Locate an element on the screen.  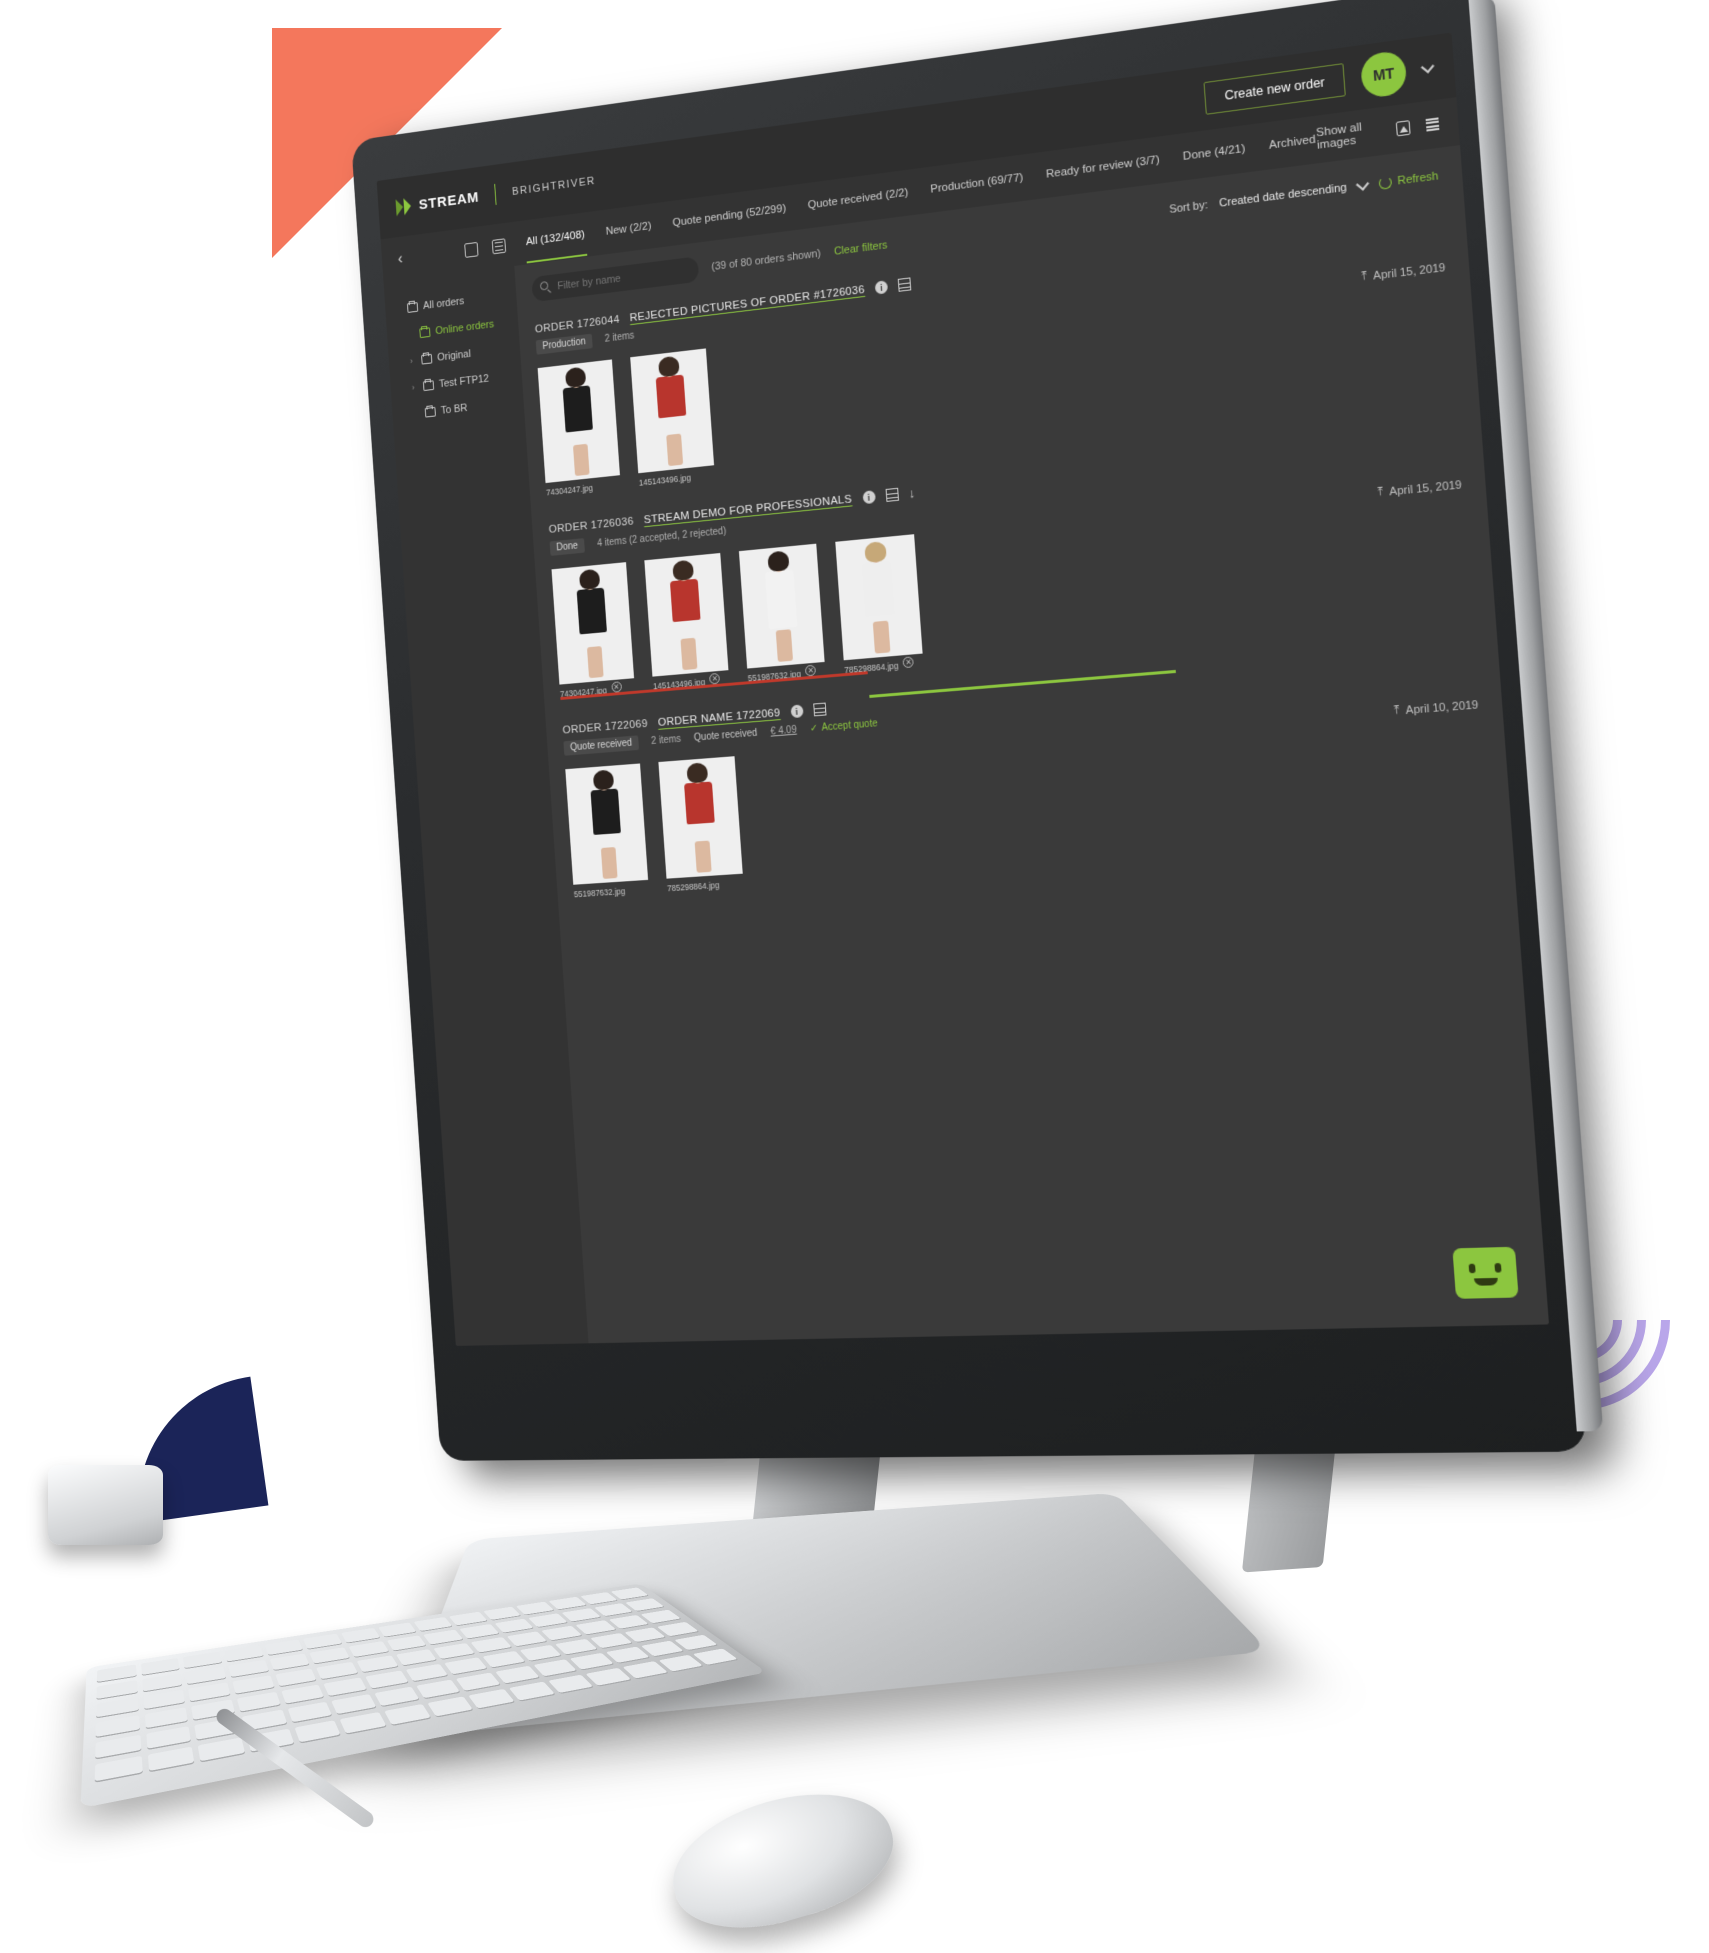
order-items-count: 2 items is located at coordinates (666, 740).